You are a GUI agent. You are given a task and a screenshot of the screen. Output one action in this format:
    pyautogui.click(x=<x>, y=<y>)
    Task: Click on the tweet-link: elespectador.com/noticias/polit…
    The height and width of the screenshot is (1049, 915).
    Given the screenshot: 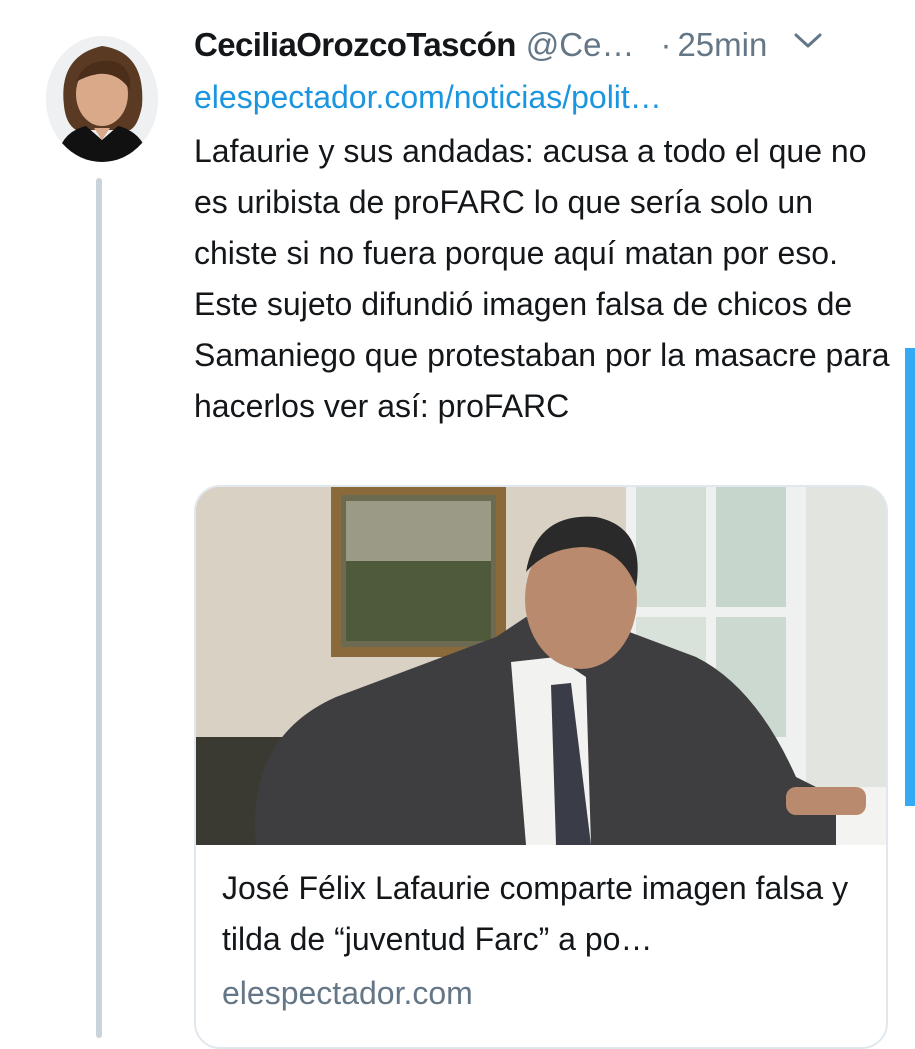 What is the action you would take?
    pyautogui.click(x=544, y=97)
    